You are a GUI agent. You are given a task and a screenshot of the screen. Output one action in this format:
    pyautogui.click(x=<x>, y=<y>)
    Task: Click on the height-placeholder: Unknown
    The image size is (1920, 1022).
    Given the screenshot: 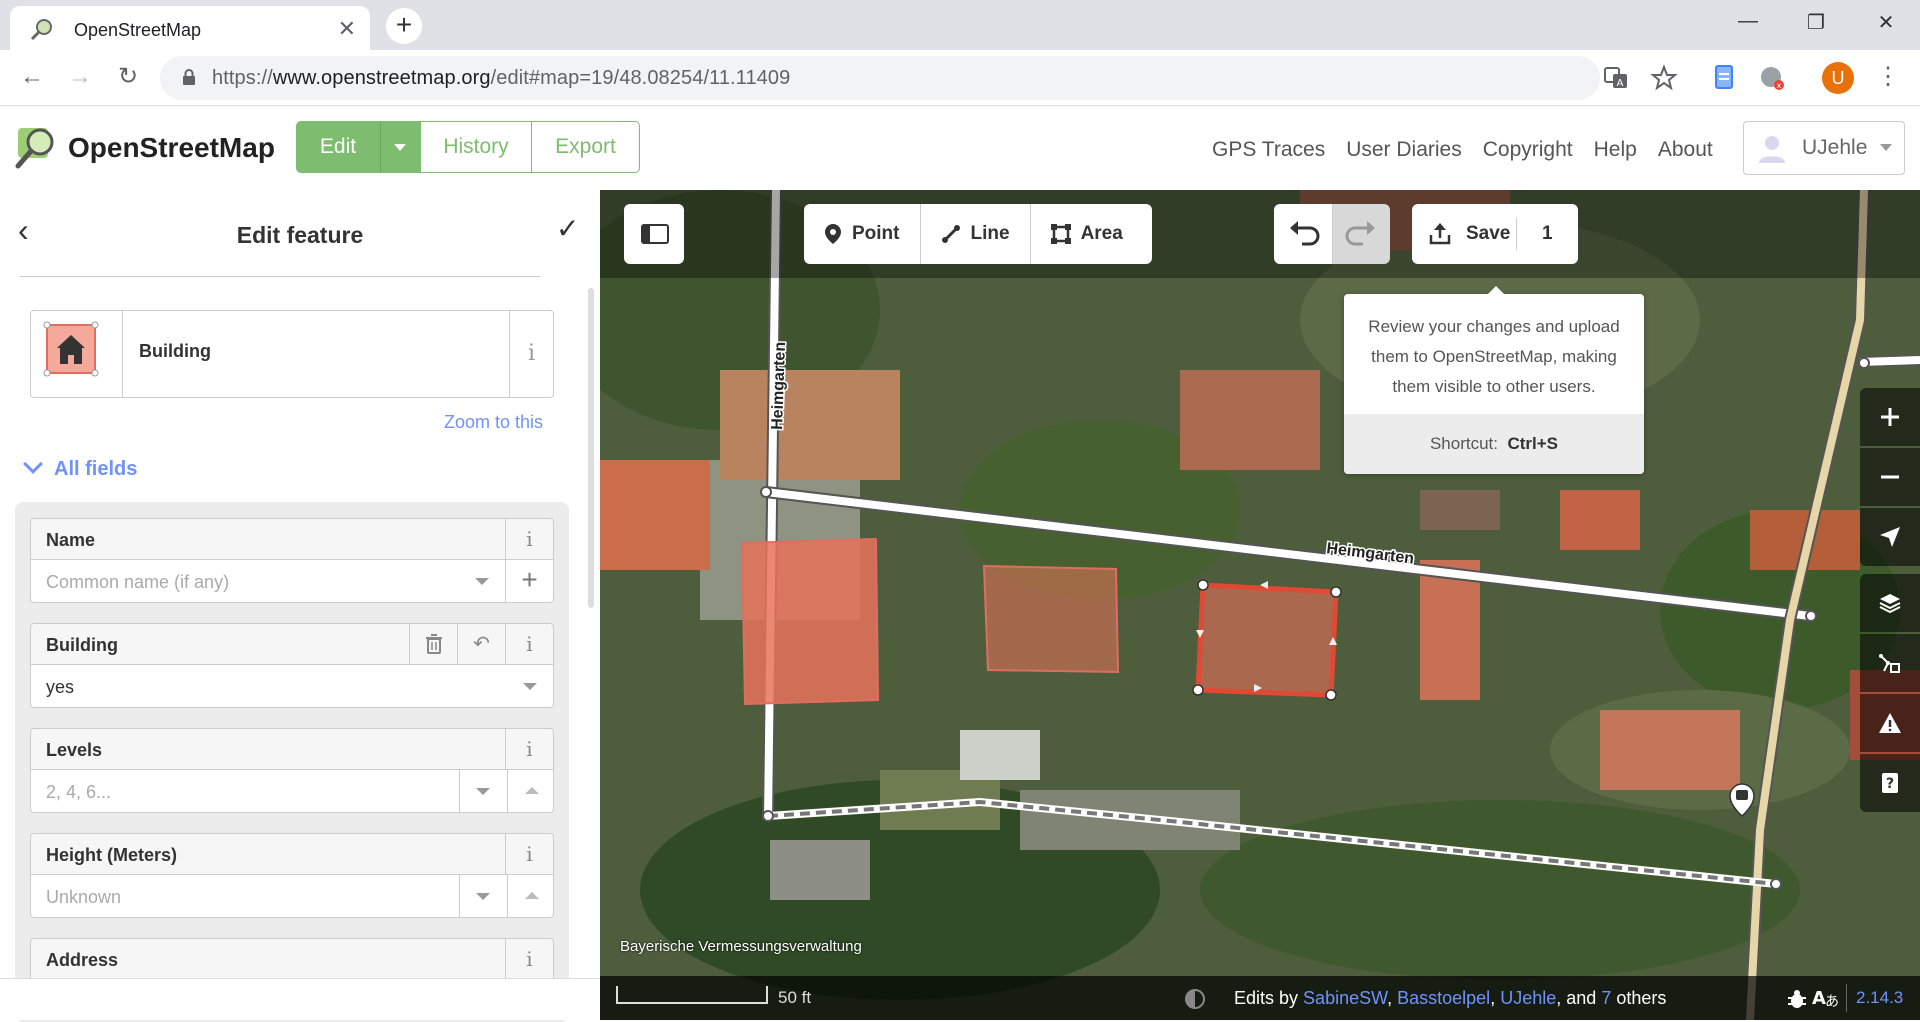 What is the action you would take?
    pyautogui.click(x=84, y=897)
    